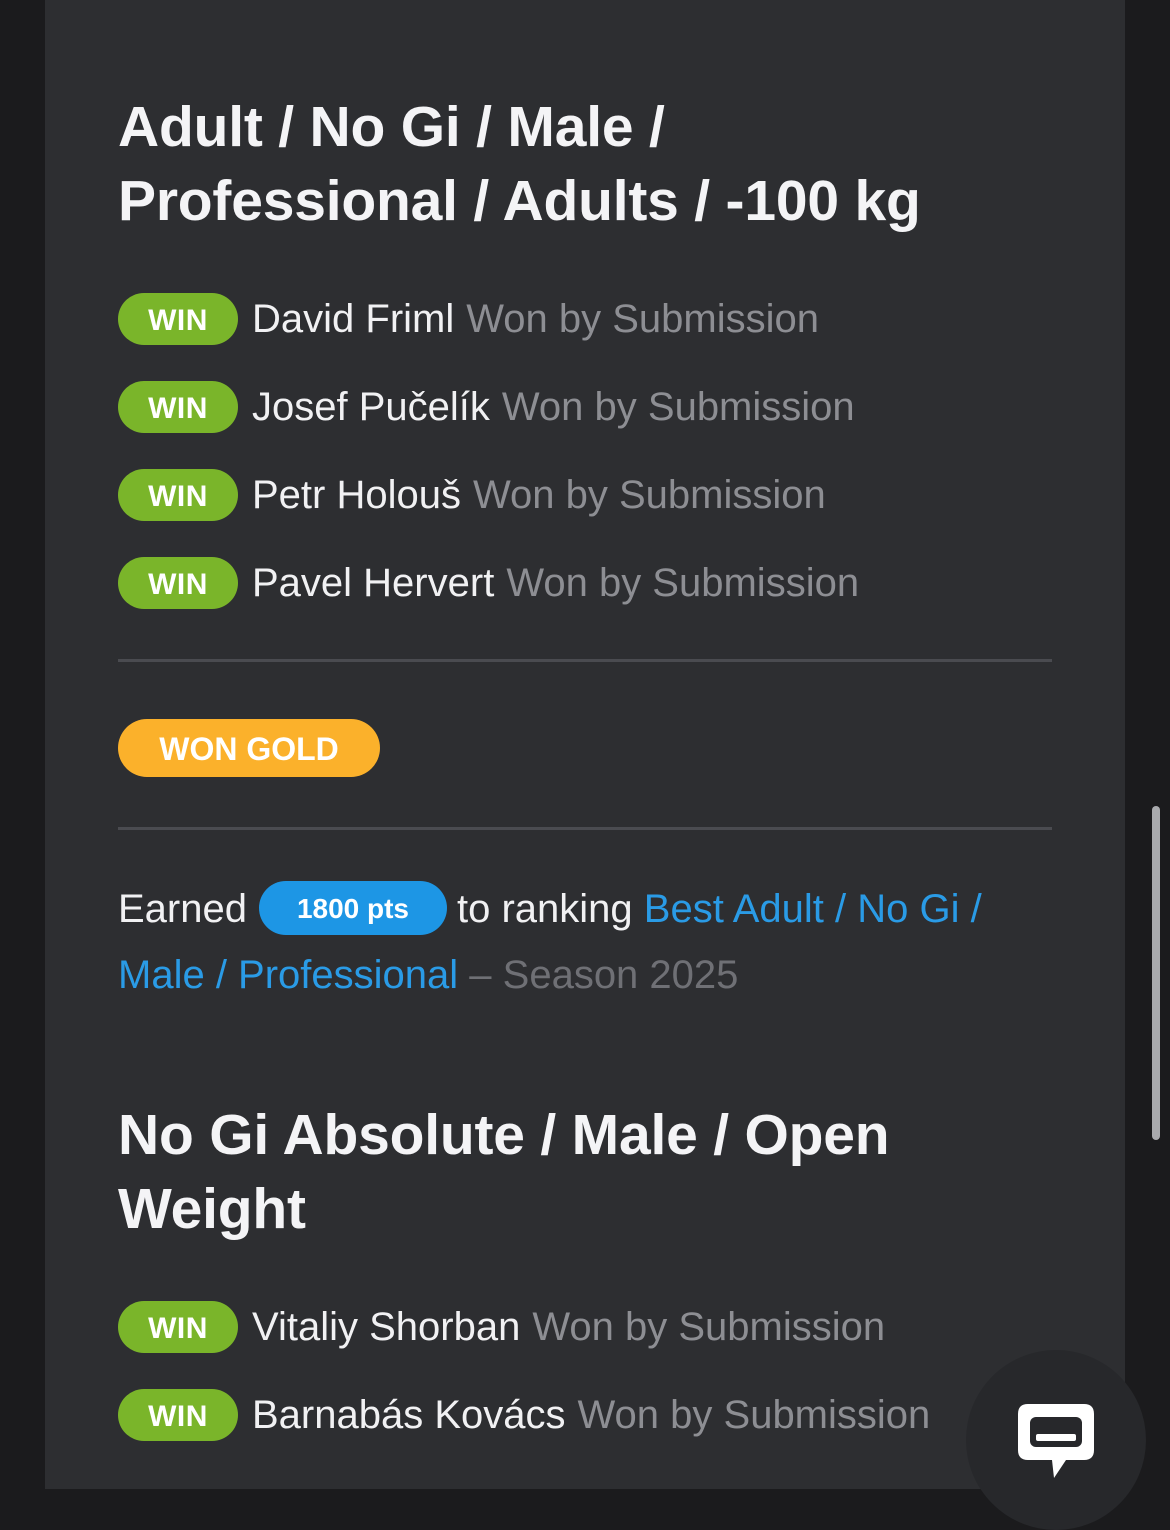 The width and height of the screenshot is (1170, 1530). I want to click on section-title: No Gi Absolute / Male / Open Weight, so click(585, 1172).